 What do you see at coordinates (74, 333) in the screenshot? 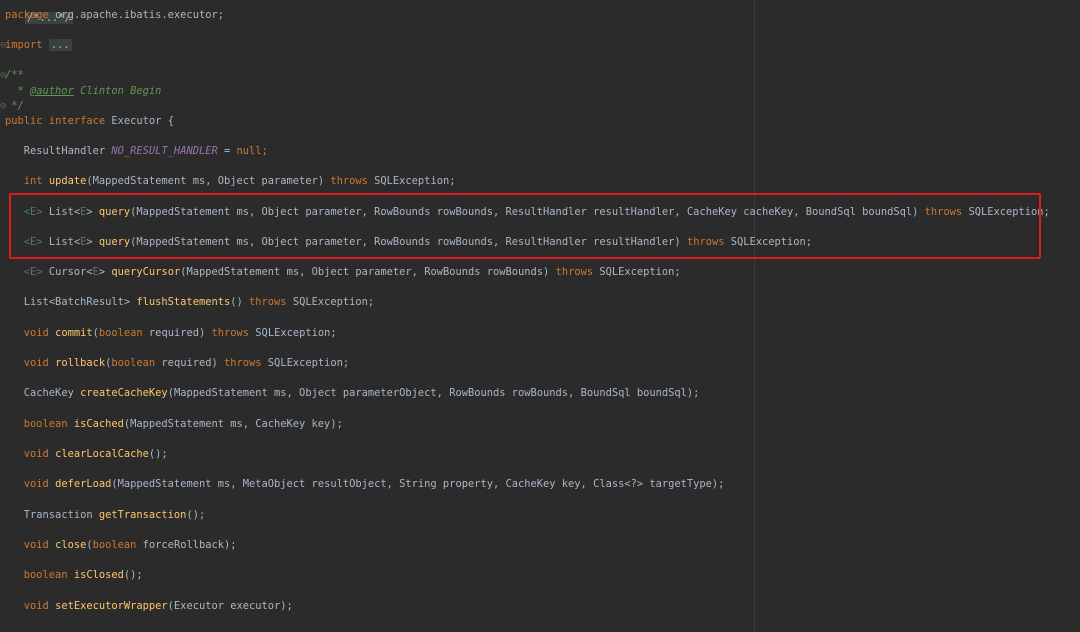
I see `method-name: commit` at bounding box center [74, 333].